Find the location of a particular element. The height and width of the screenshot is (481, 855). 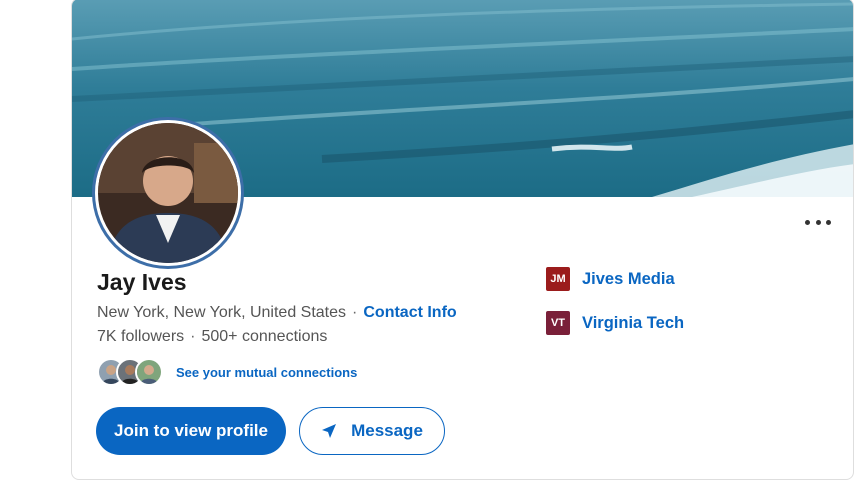

followers-count: 7K followers is located at coordinates (141, 336).